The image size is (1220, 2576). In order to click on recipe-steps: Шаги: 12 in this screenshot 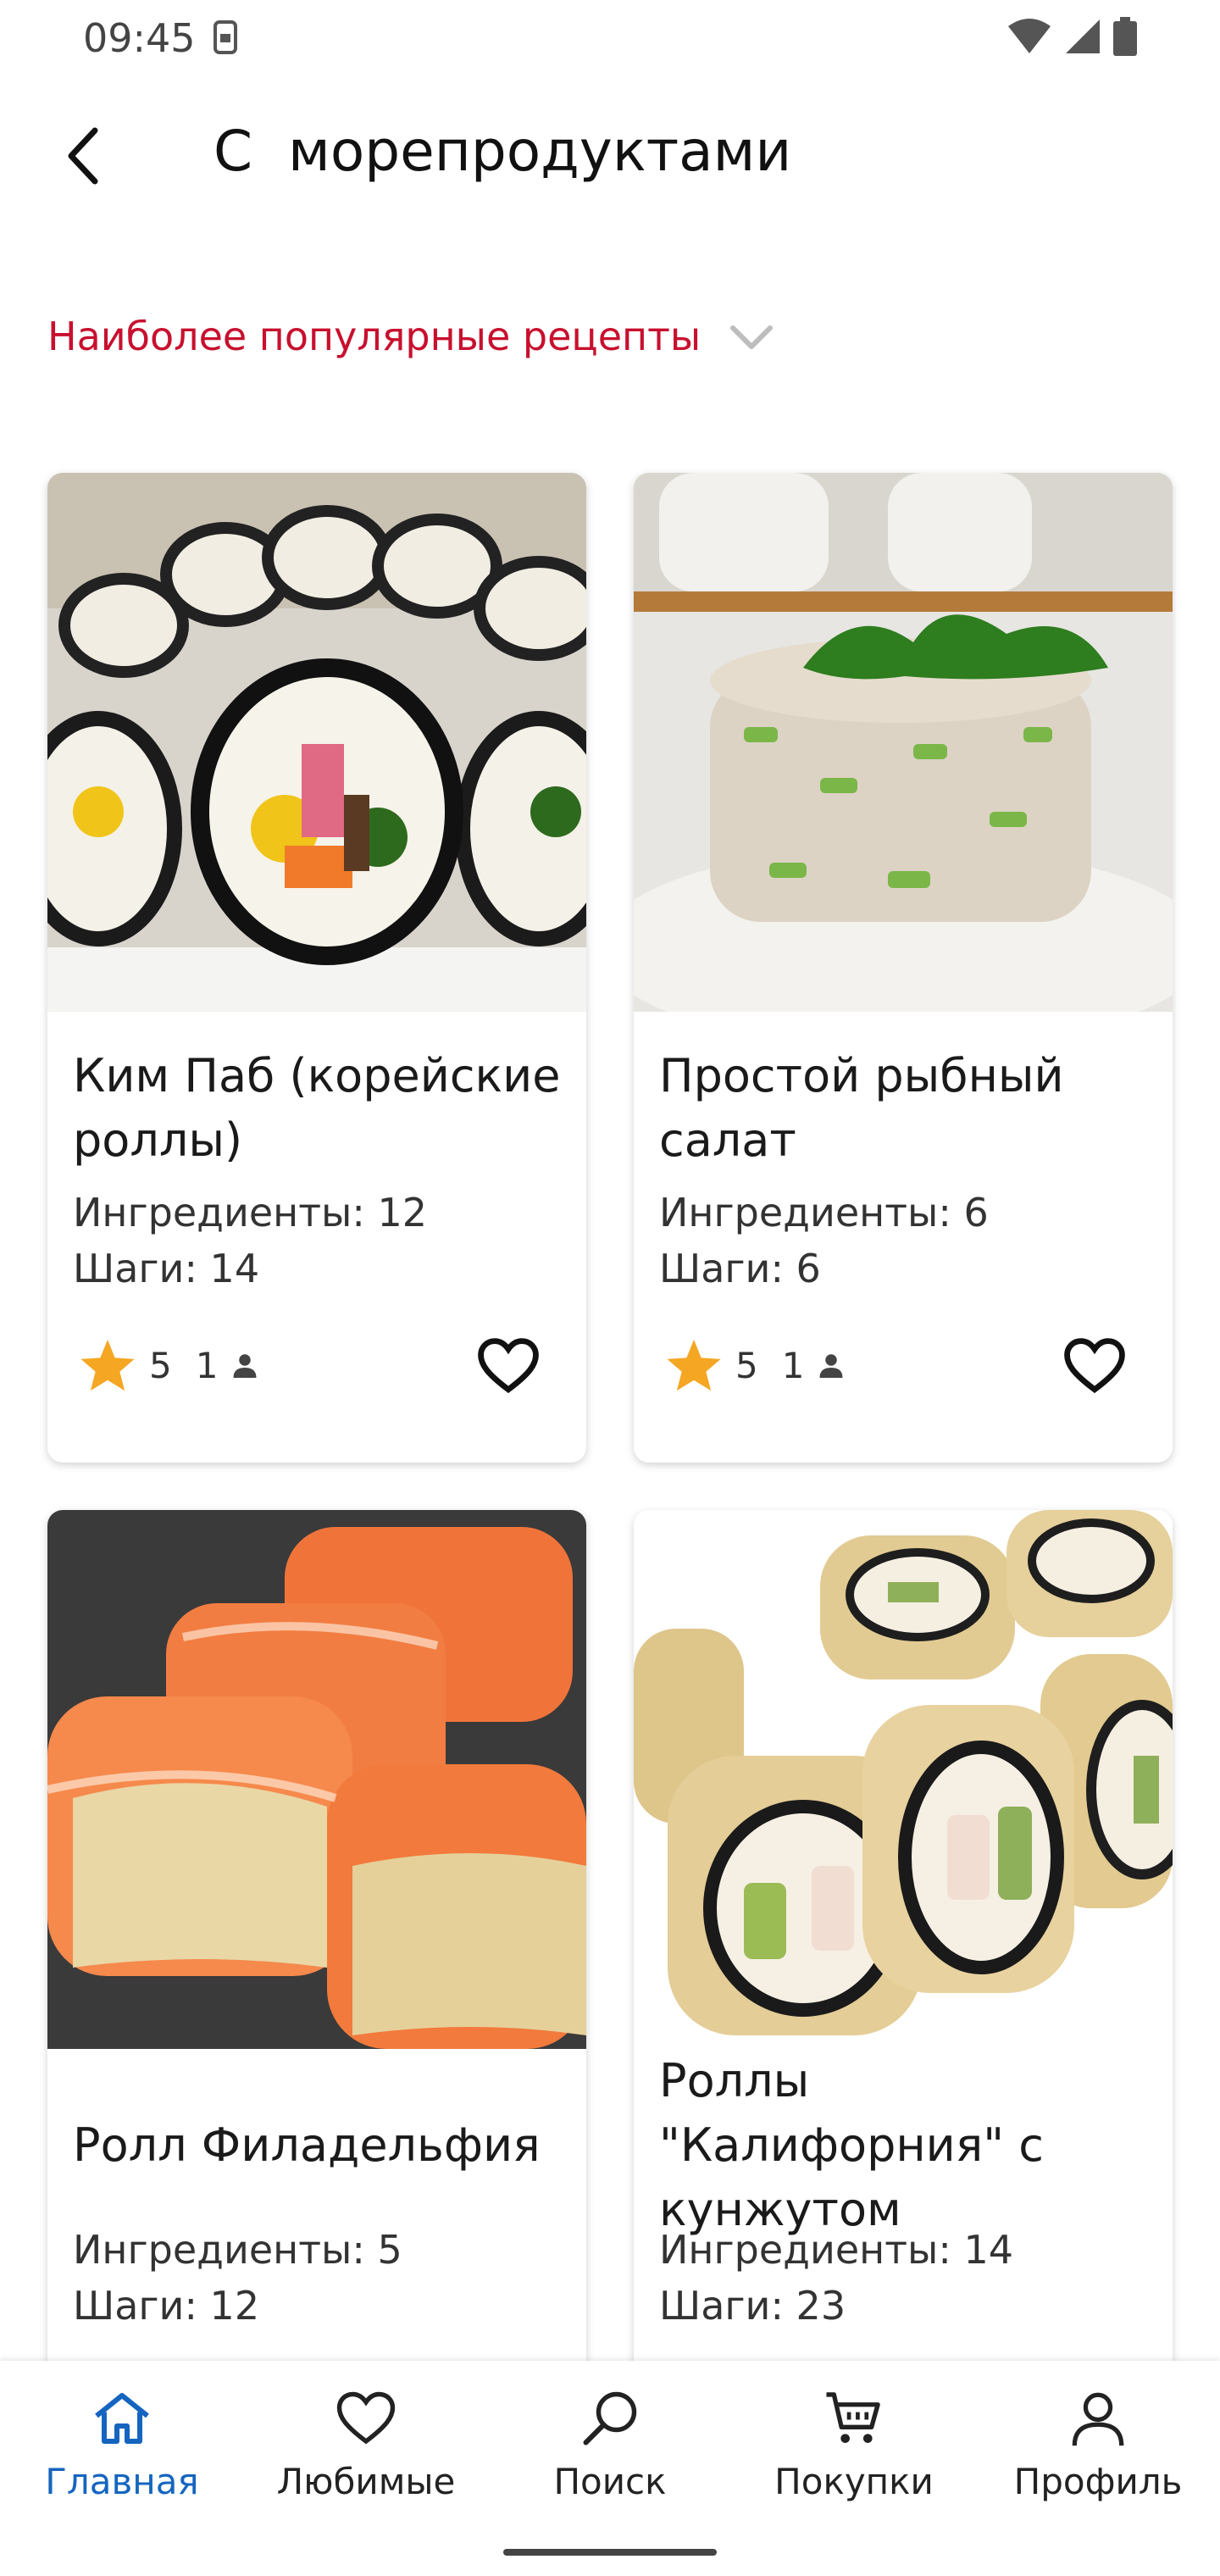, I will do `click(166, 2306)`.